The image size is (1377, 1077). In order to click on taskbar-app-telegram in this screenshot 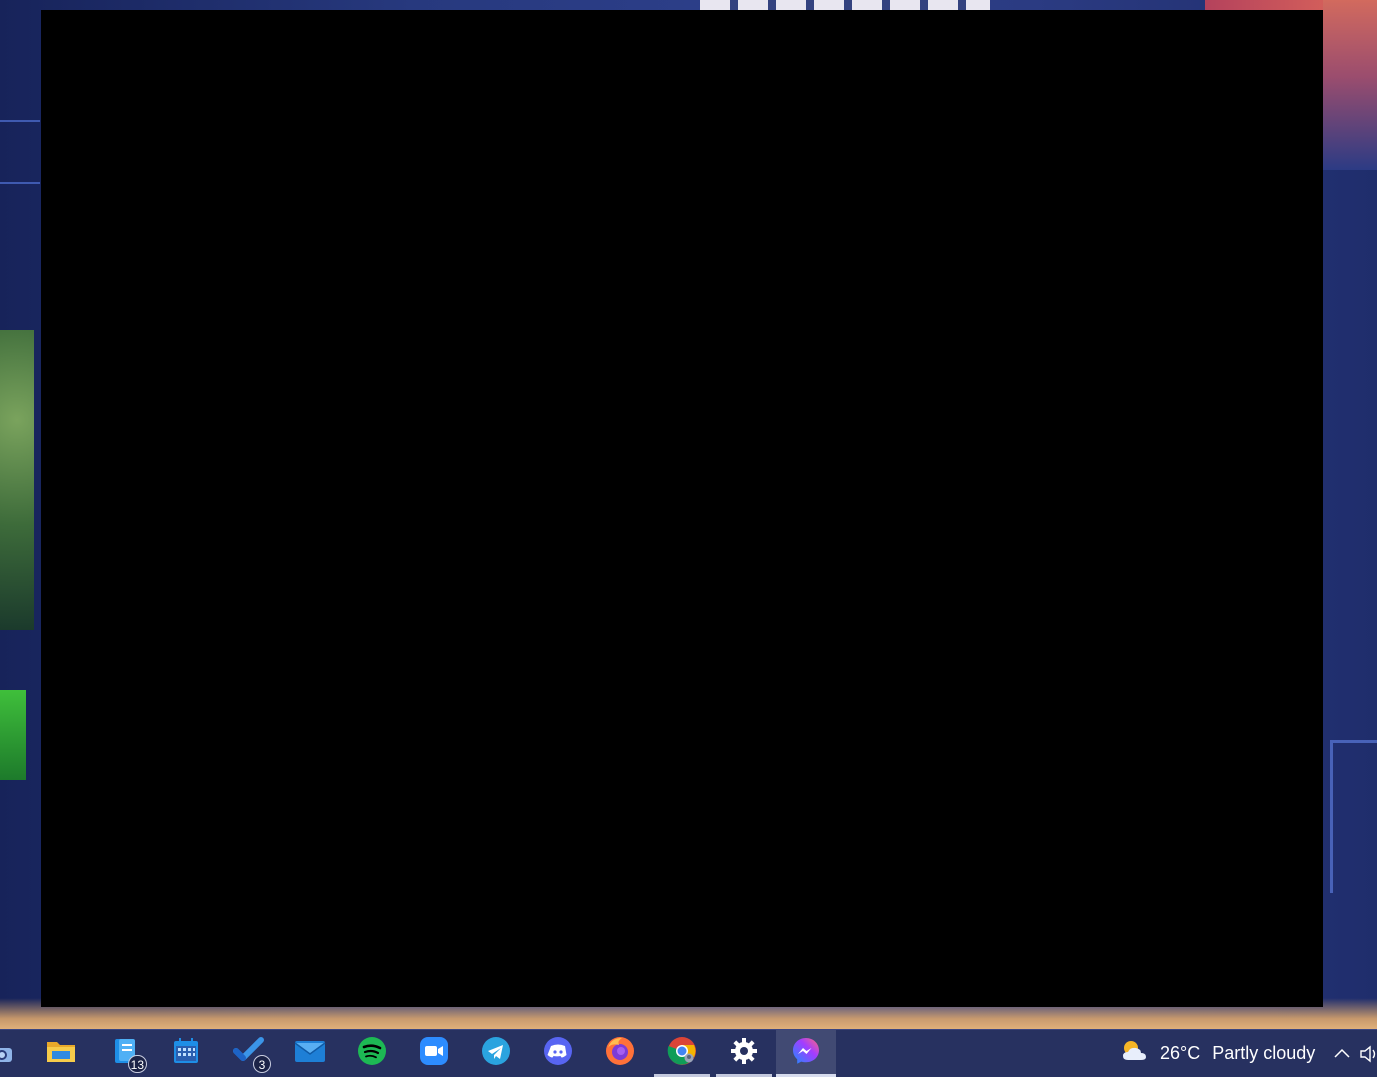, I will do `click(496, 1053)`.